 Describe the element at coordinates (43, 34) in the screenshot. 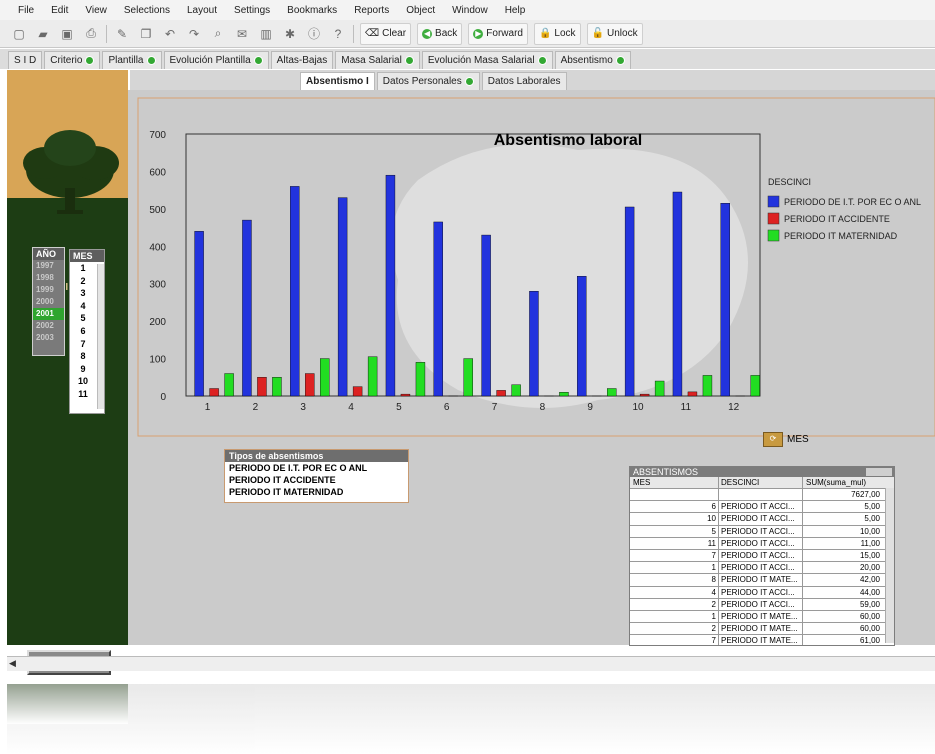

I see `open-folder-icon: ▰` at that location.